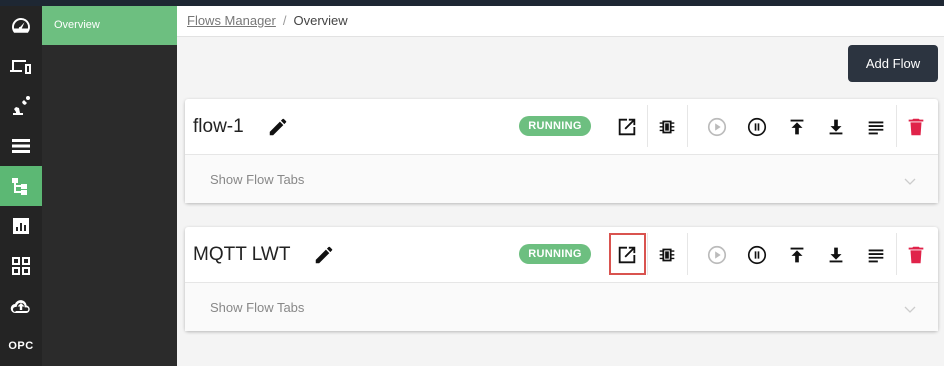 The height and width of the screenshot is (366, 944). I want to click on flow-name: MQTT LWT, so click(242, 254).